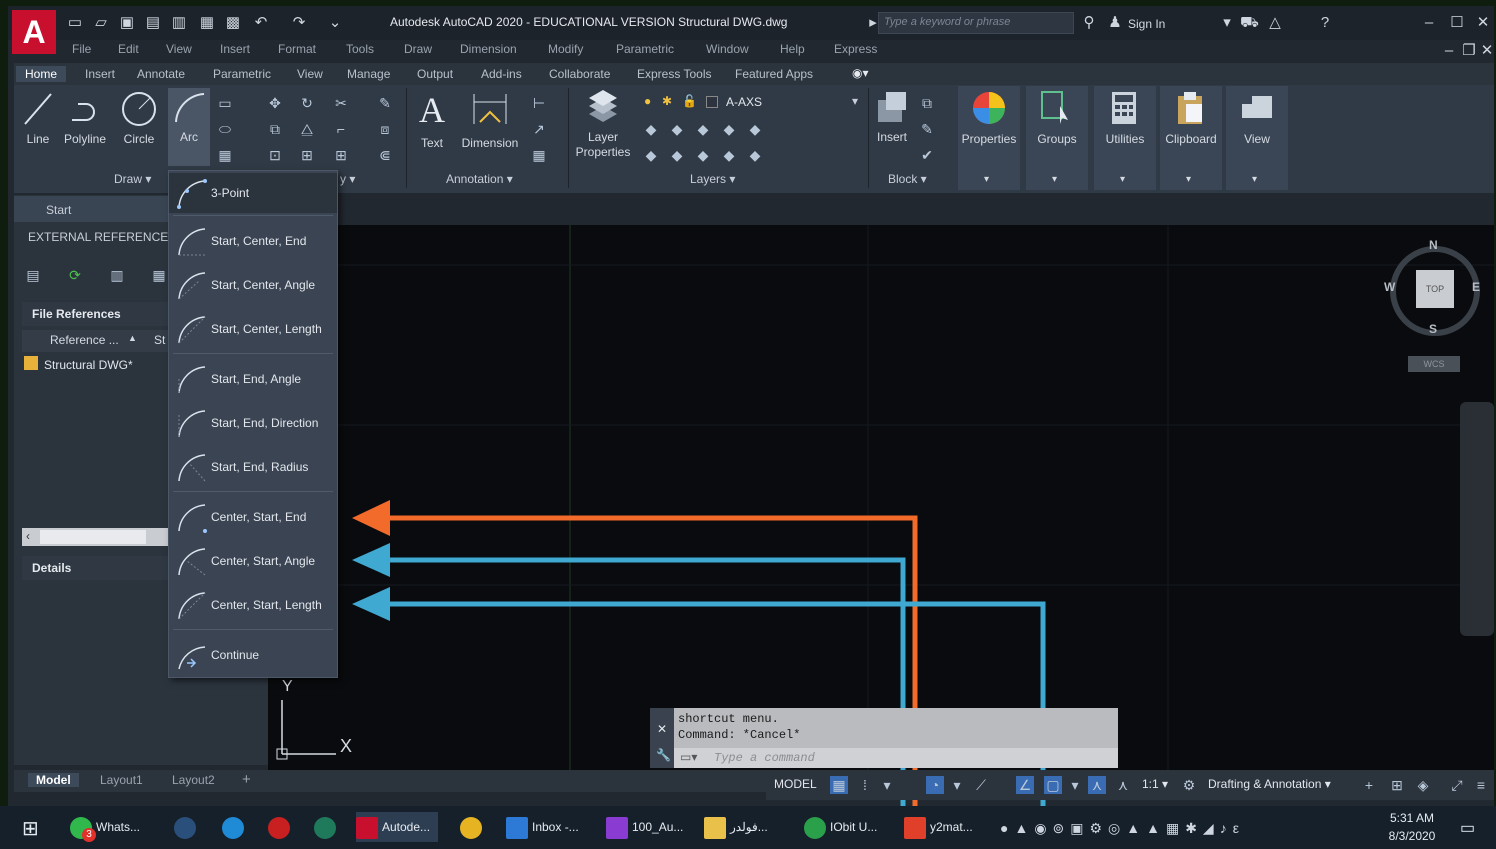 The image size is (1496, 849). I want to click on snap-icon: ⁞, so click(865, 785).